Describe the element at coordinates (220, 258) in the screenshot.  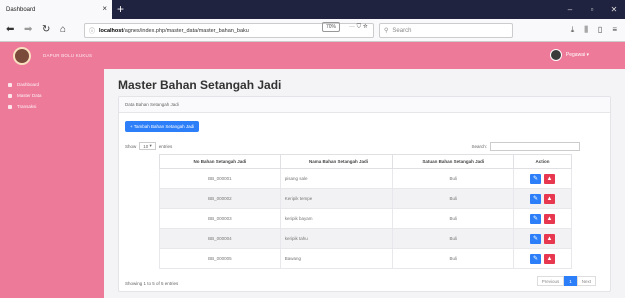
I see `cell-no: BB_000005` at that location.